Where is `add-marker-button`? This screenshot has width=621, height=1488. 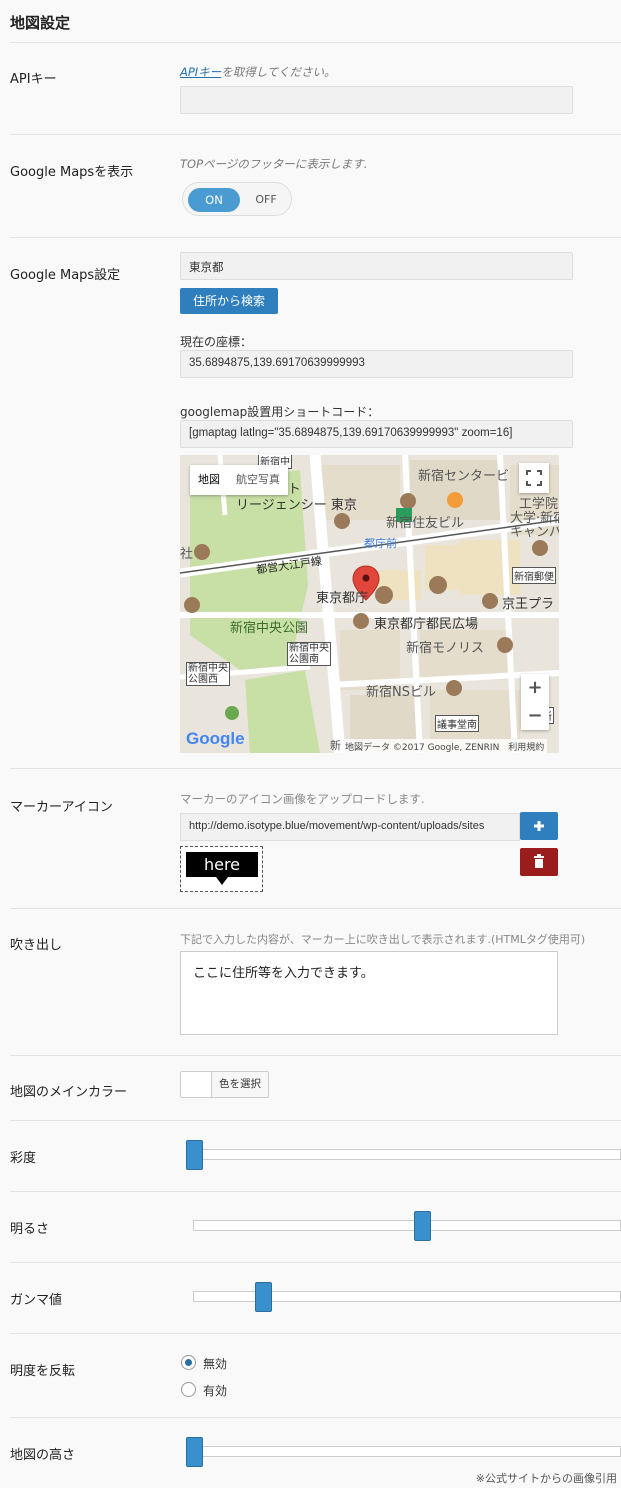 add-marker-button is located at coordinates (539, 826).